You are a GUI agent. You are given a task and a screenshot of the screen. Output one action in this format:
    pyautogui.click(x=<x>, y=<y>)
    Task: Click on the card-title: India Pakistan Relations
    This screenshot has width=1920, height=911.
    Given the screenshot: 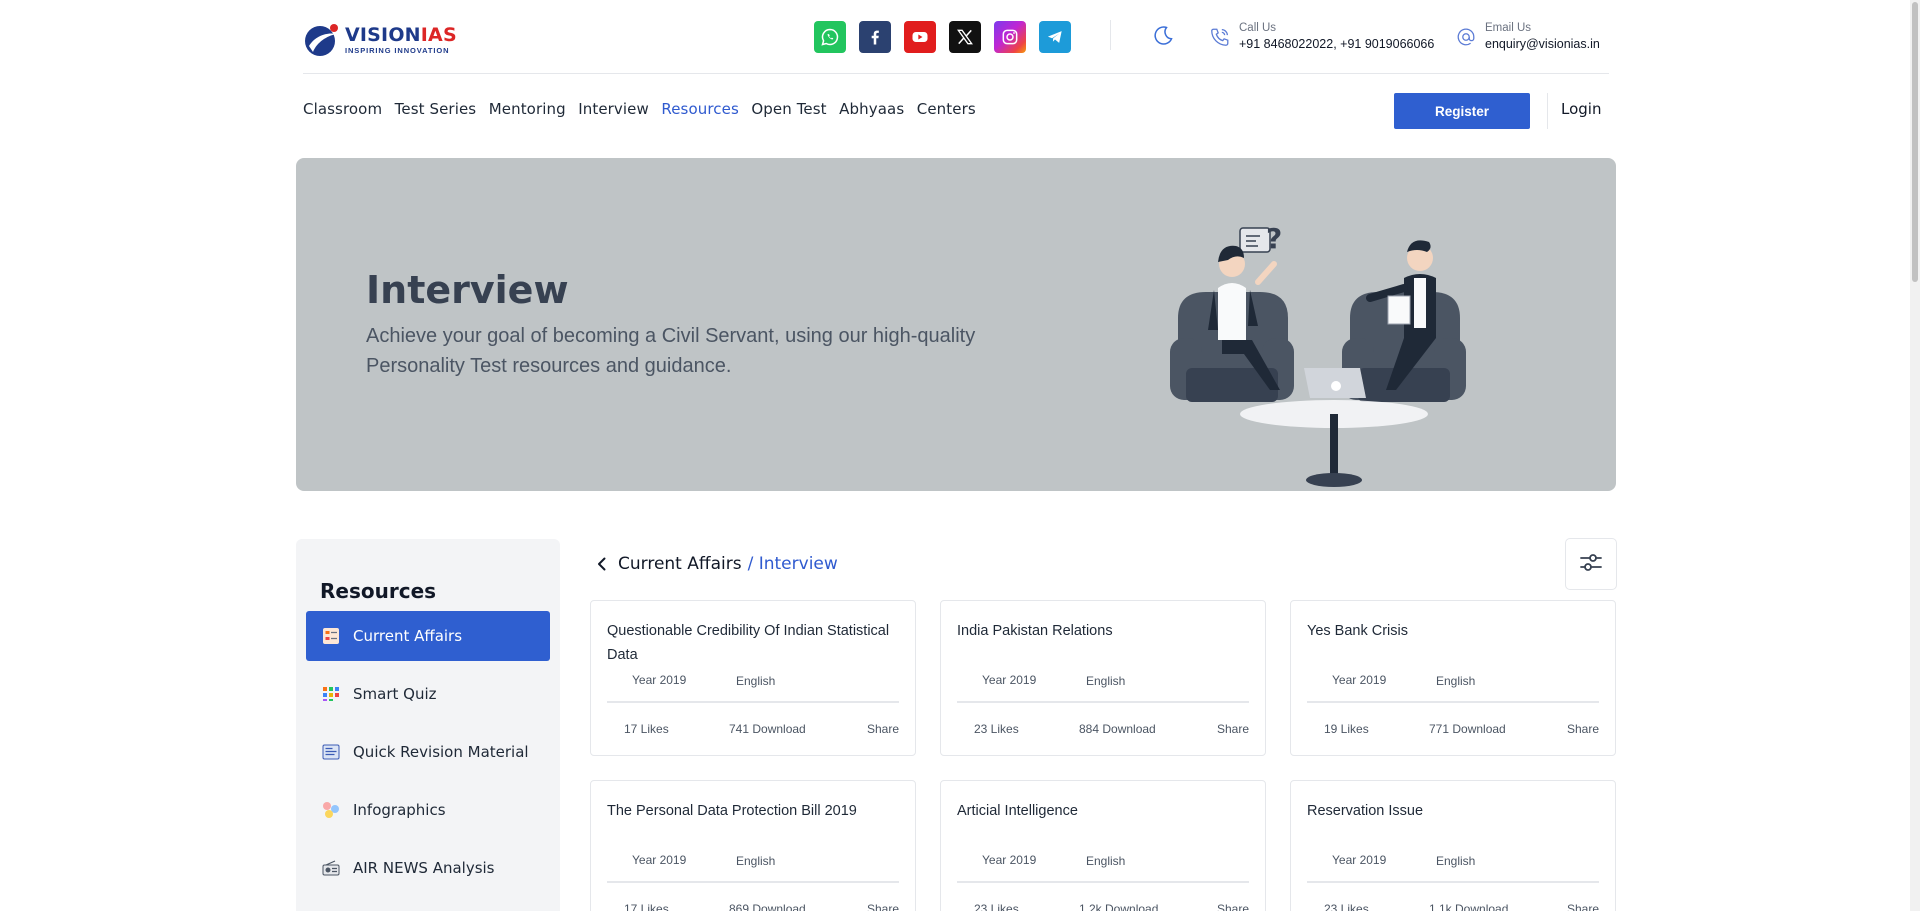 What is the action you would take?
    pyautogui.click(x=1103, y=631)
    